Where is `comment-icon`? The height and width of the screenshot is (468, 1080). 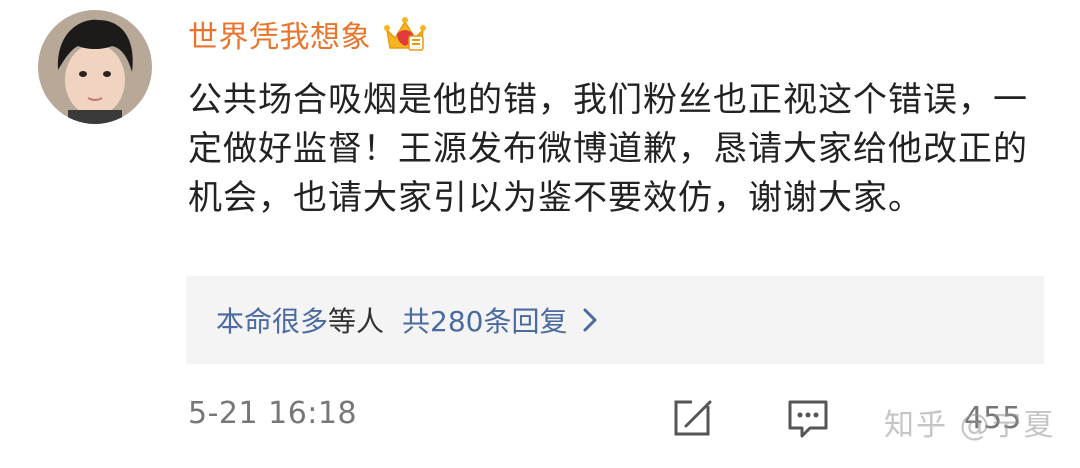 comment-icon is located at coordinates (808, 419).